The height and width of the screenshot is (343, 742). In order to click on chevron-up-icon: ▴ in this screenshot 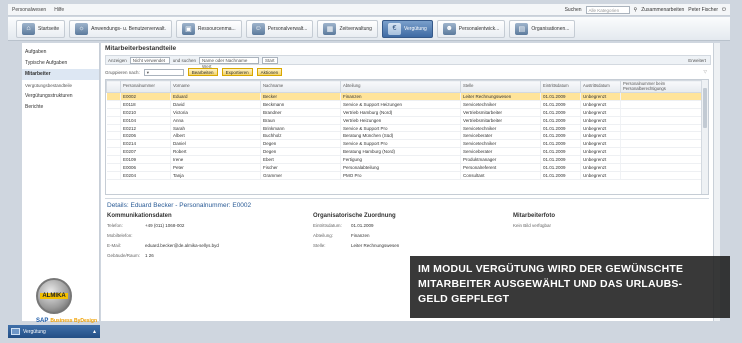, I will do `click(94, 331)`.